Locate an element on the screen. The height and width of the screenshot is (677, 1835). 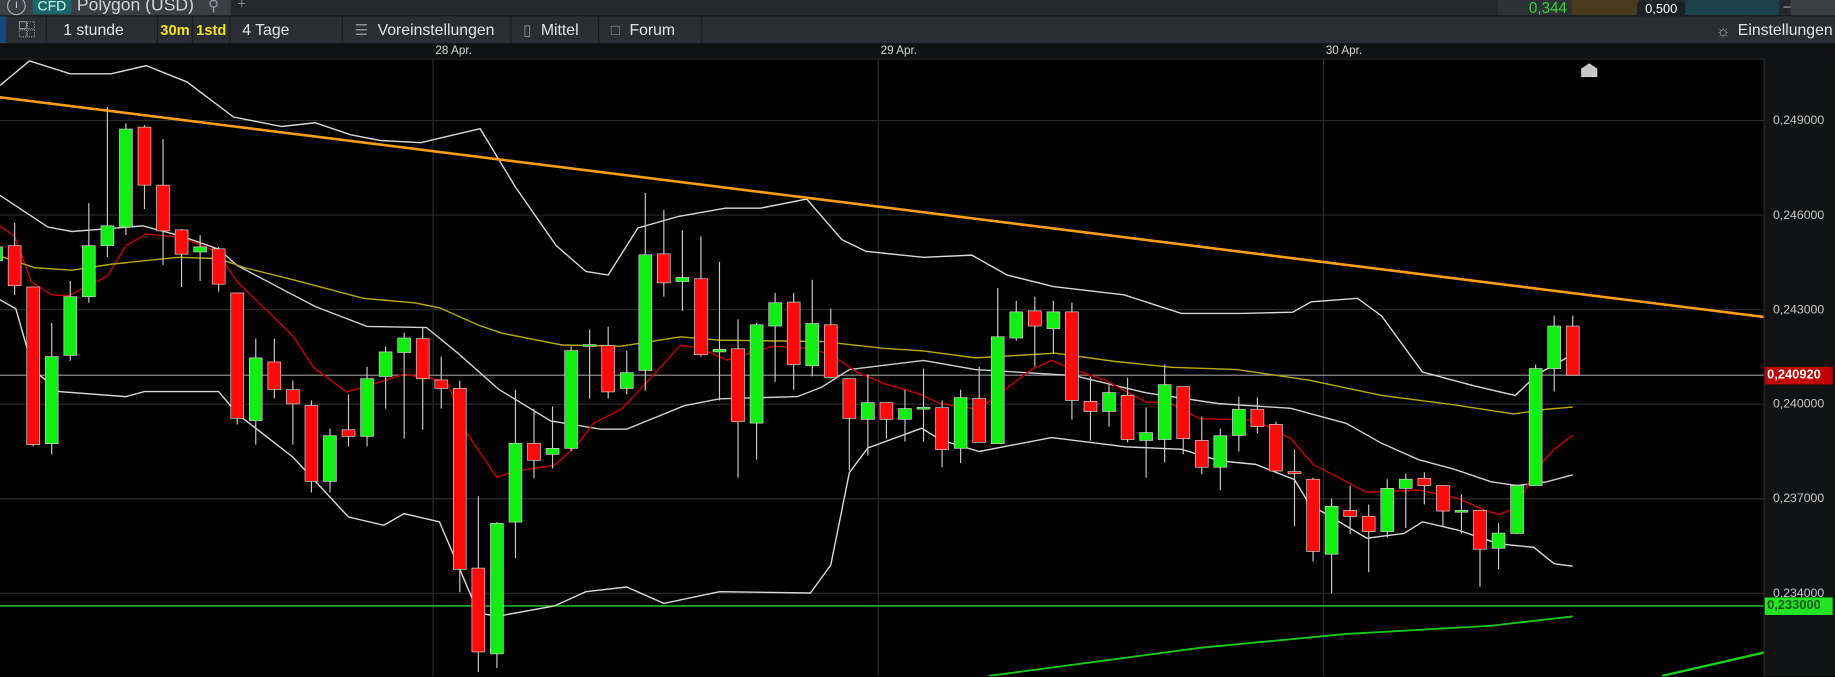
price-tick-label: 0,240000 is located at coordinates (1798, 404).